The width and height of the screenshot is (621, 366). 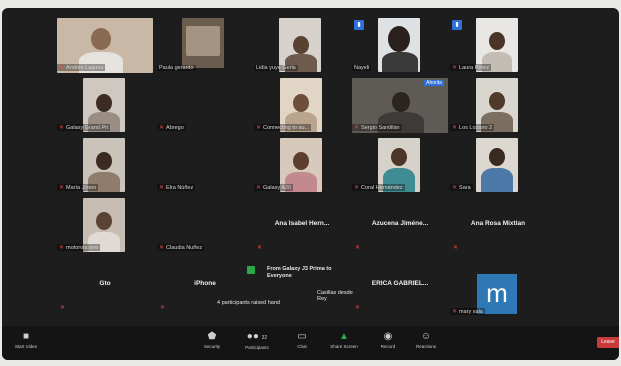 I want to click on participants-button: ●● 32 Participants, so click(x=257, y=340).